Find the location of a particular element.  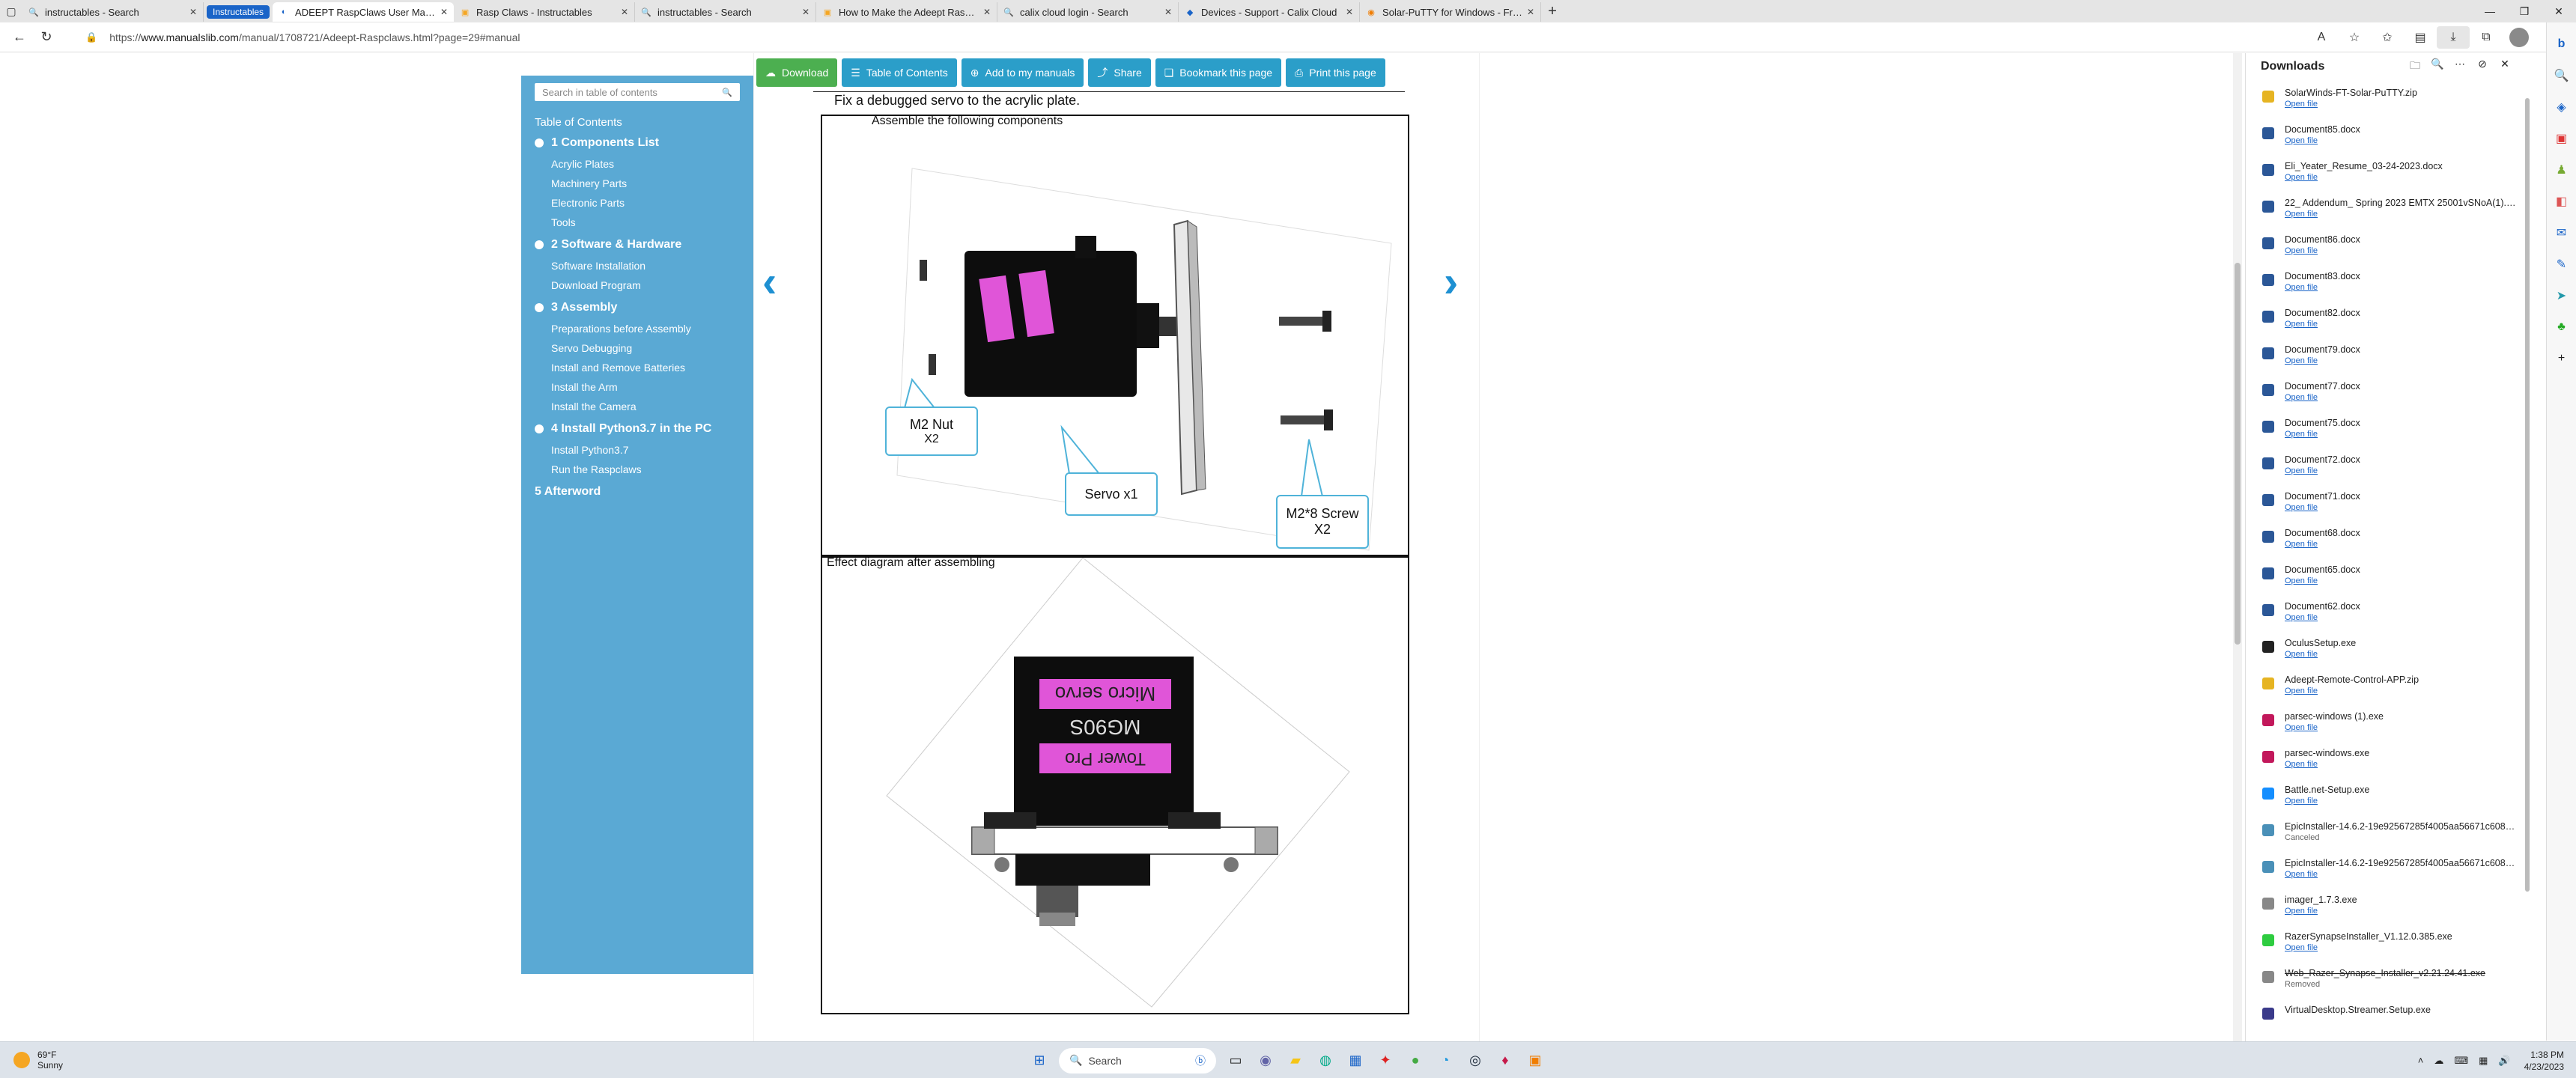

outlook-icon: ✉ is located at coordinates (2562, 233).